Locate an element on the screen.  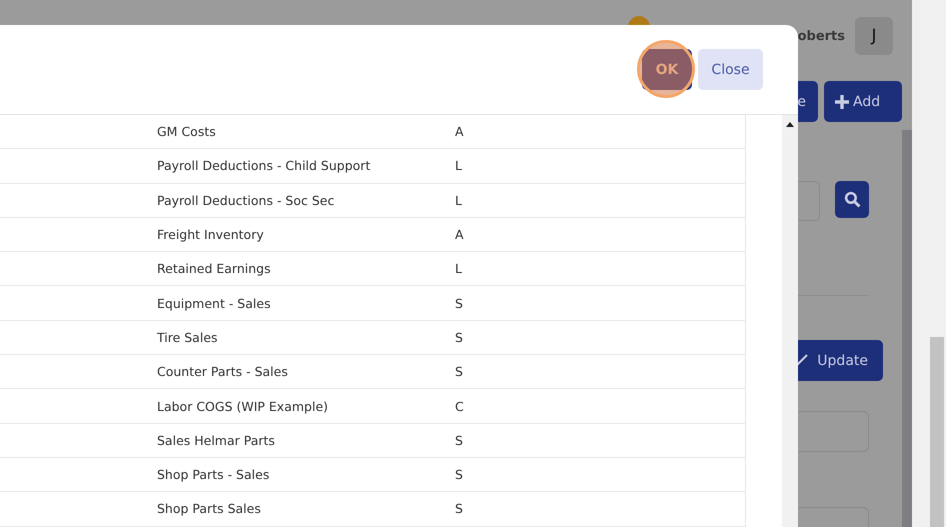
table-cell-text: Sales Helmar Parts is located at coordinates (216, 440).